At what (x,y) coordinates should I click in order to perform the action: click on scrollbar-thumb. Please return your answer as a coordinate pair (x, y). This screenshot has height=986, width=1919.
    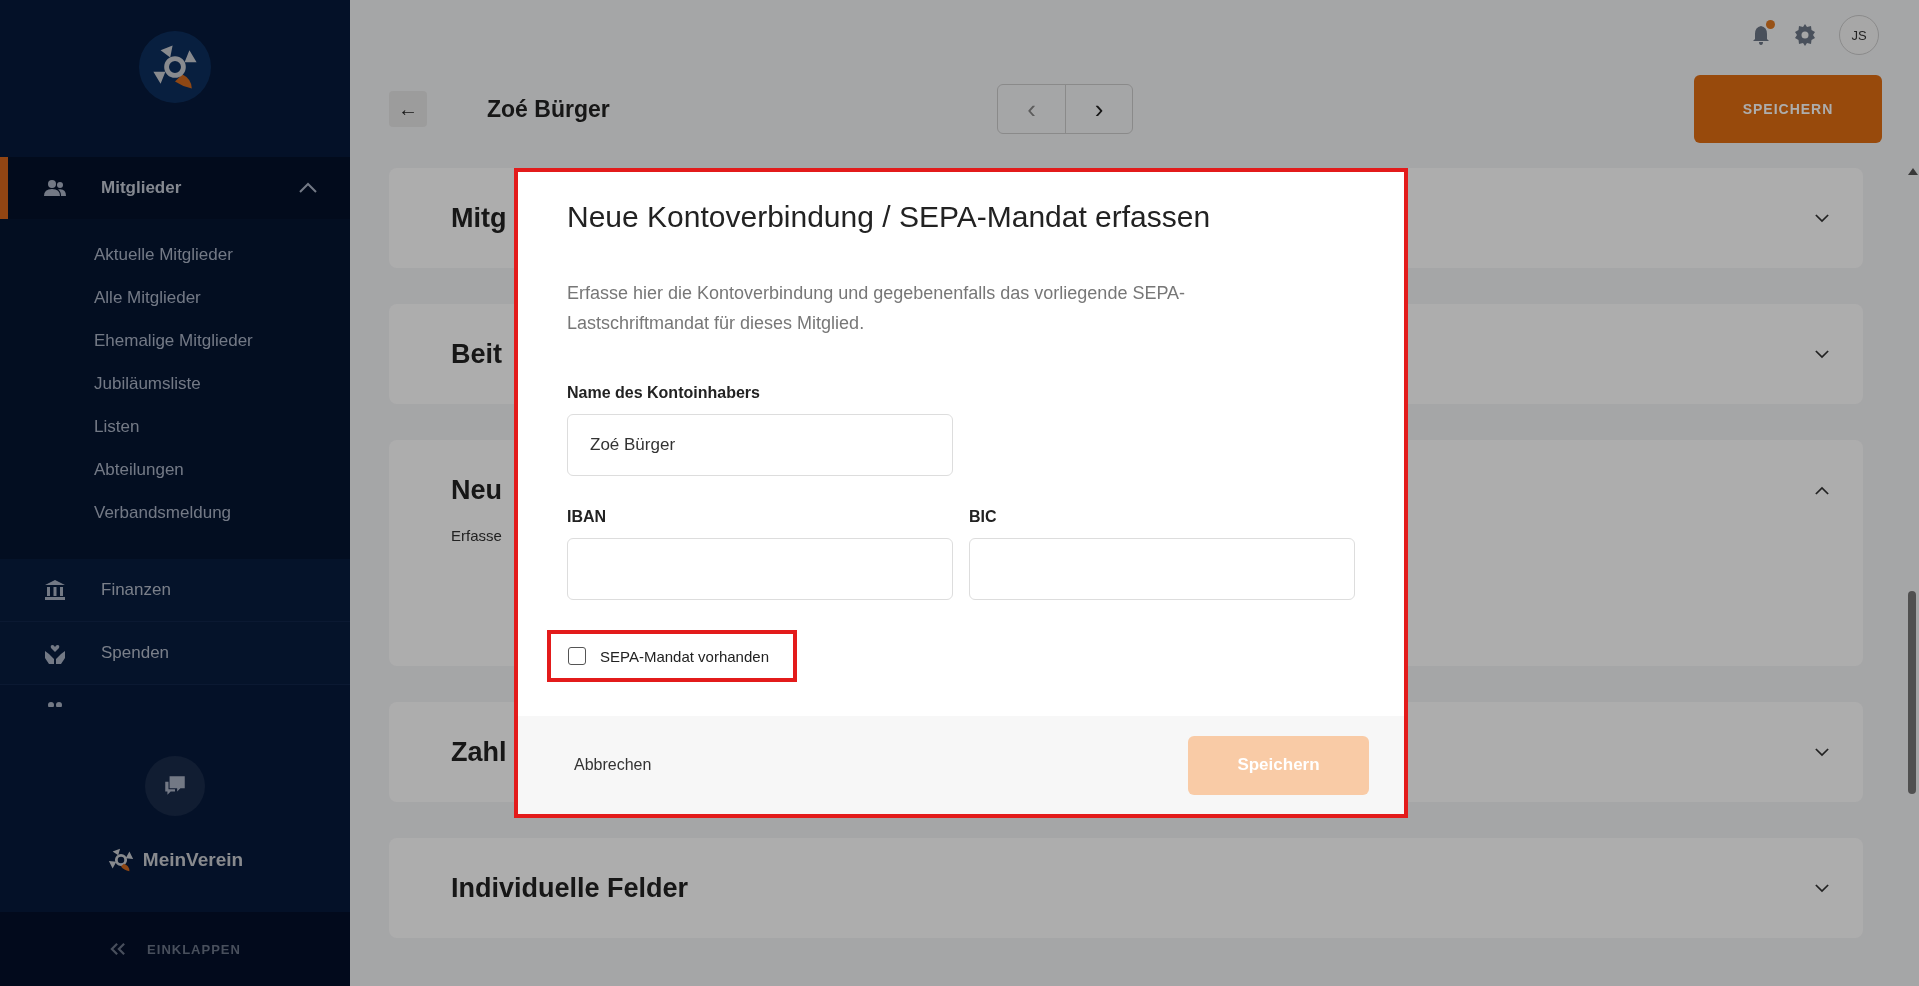
    Looking at the image, I should click on (1912, 692).